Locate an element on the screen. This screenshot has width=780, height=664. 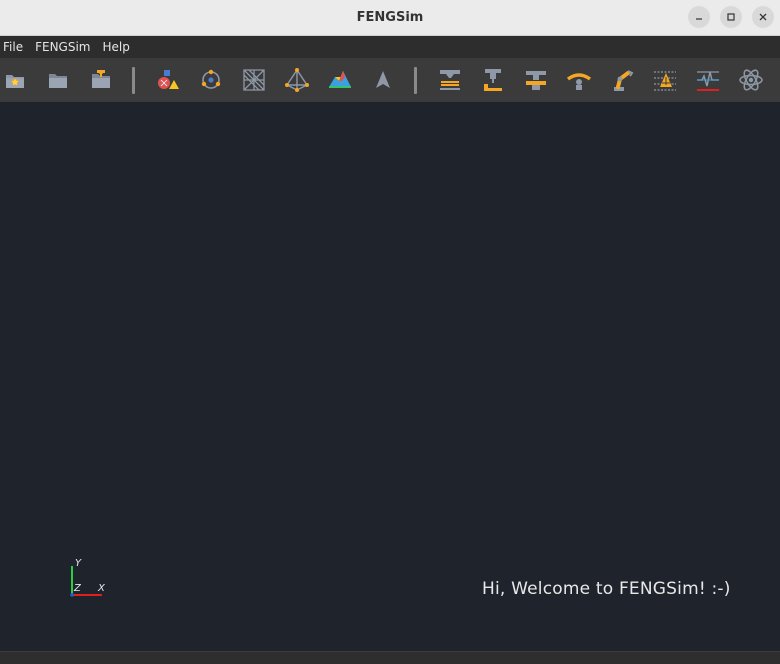
atom-button is located at coordinates (751, 80).